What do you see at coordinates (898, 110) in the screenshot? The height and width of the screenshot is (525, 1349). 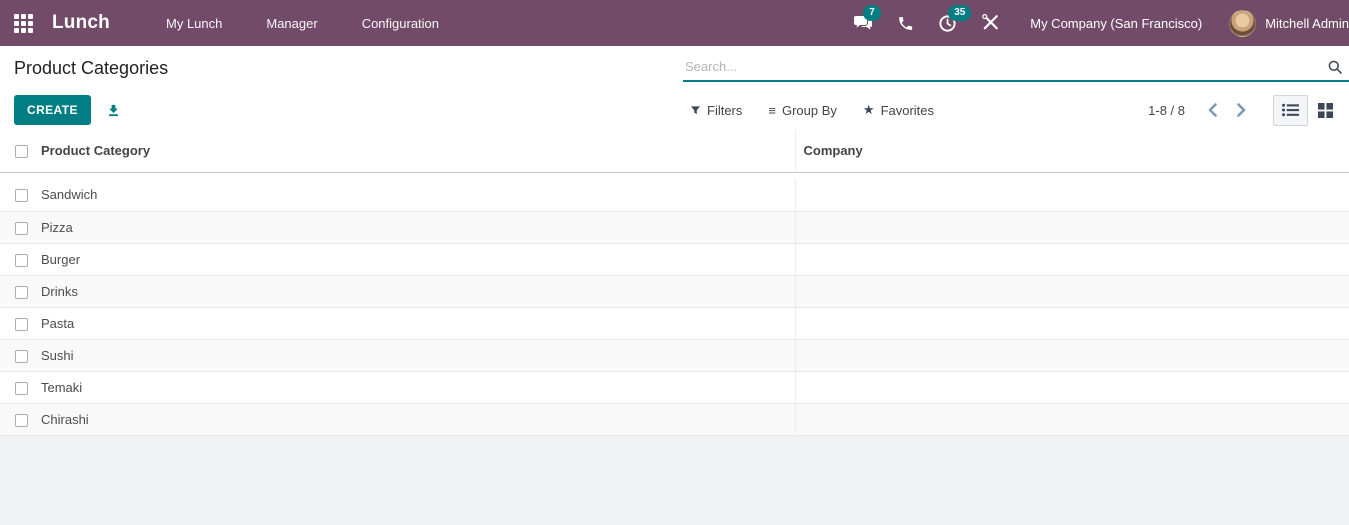 I see `favorites-button: ★ Favorites` at bounding box center [898, 110].